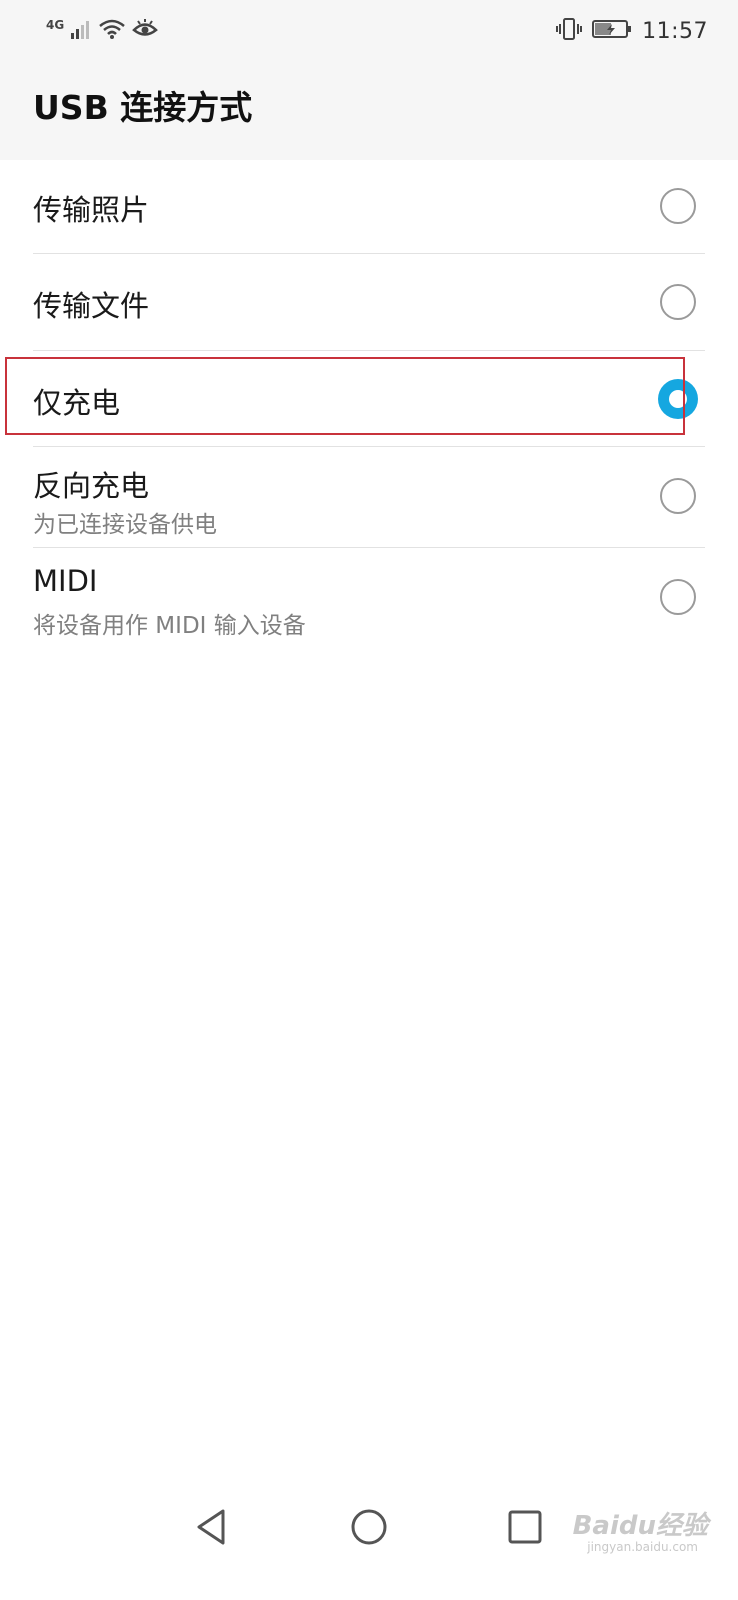 This screenshot has height=1600, width=738. I want to click on recents-icon, so click(525, 1527).